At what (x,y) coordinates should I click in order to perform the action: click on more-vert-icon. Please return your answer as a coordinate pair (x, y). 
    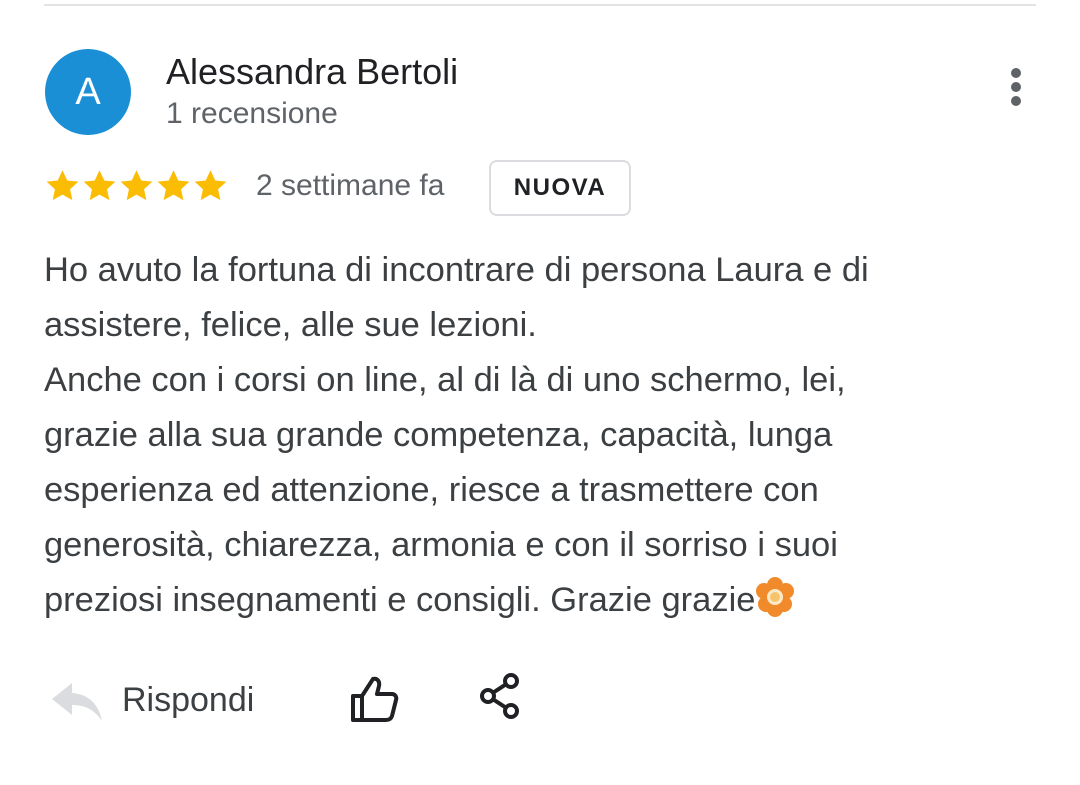
    Looking at the image, I should click on (1016, 87).